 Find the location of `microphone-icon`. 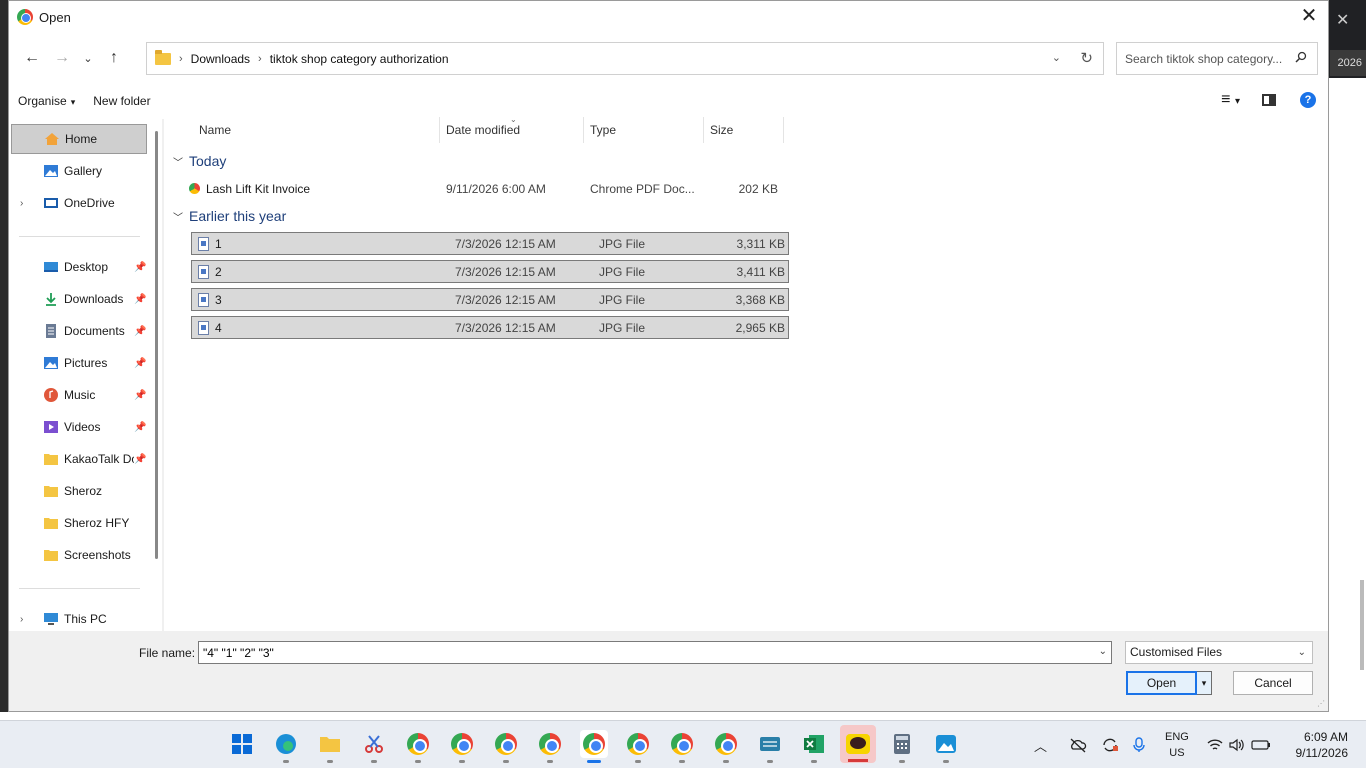

microphone-icon is located at coordinates (1139, 745).